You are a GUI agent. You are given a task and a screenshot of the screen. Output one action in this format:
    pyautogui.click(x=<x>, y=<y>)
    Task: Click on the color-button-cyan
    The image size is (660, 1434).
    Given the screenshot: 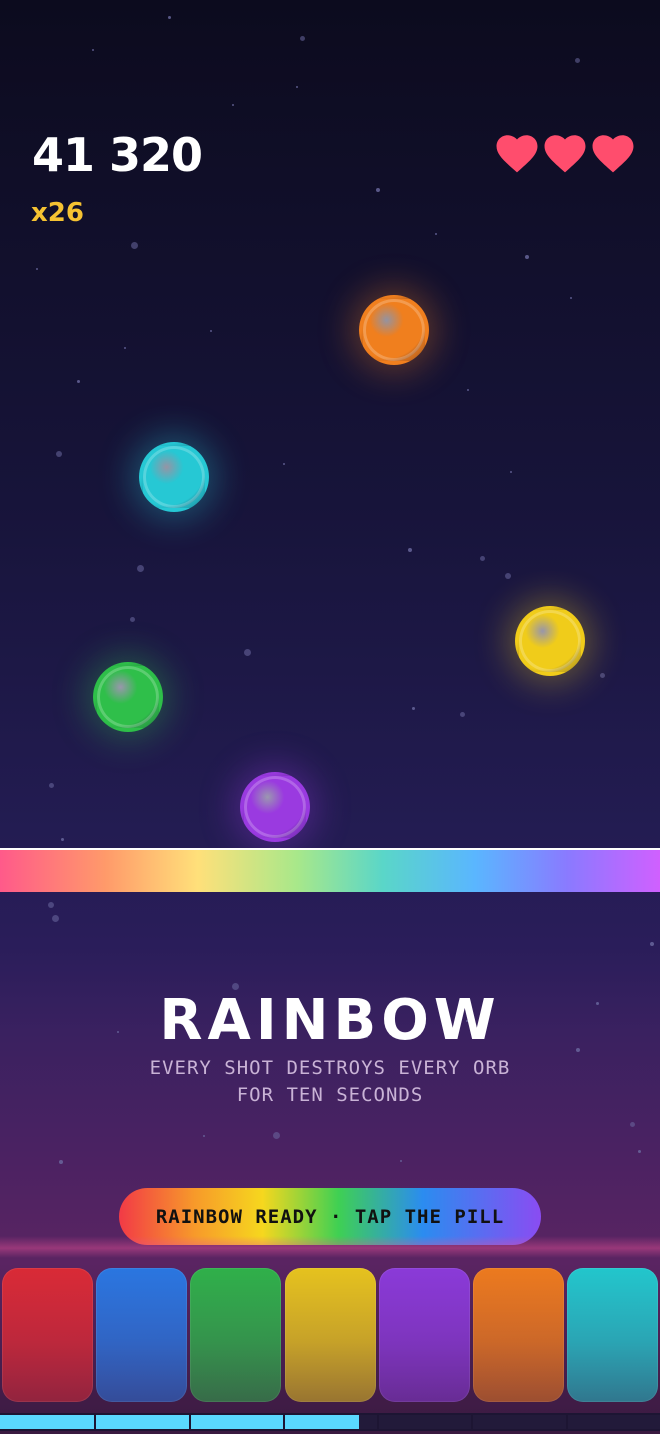 What is the action you would take?
    pyautogui.click(x=613, y=1335)
    